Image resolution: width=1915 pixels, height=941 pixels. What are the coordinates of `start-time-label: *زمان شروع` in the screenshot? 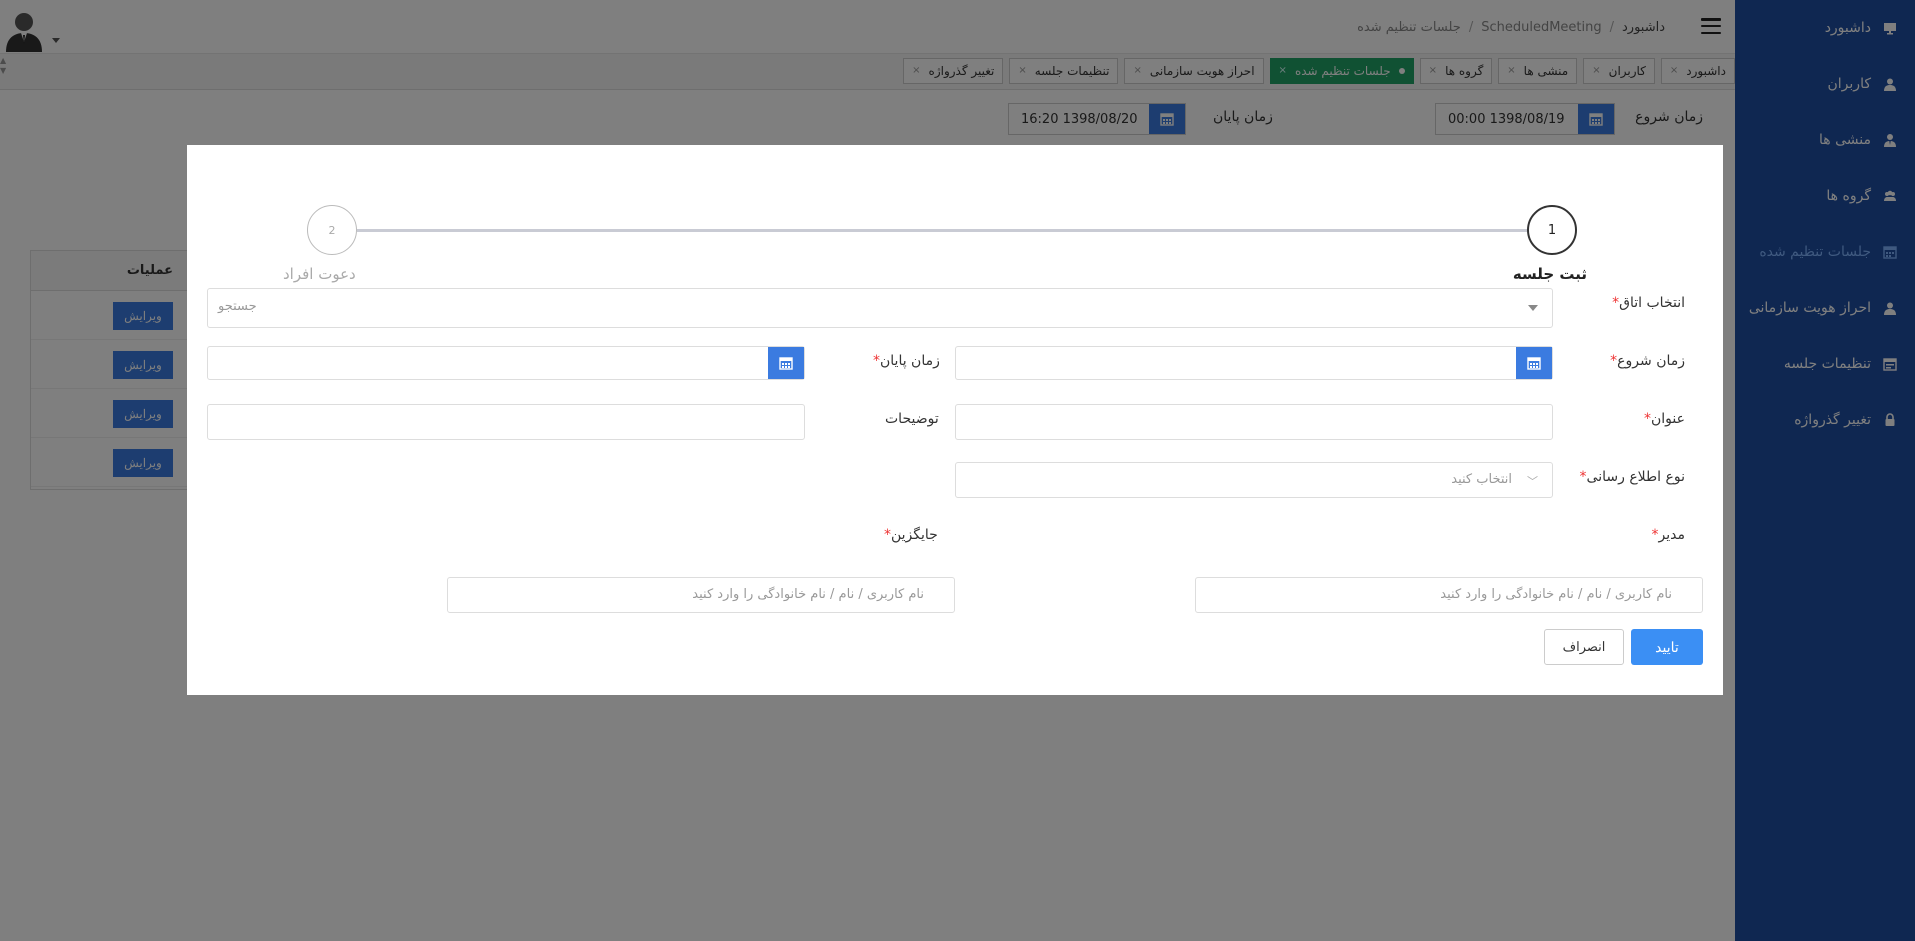 It's located at (1646, 361).